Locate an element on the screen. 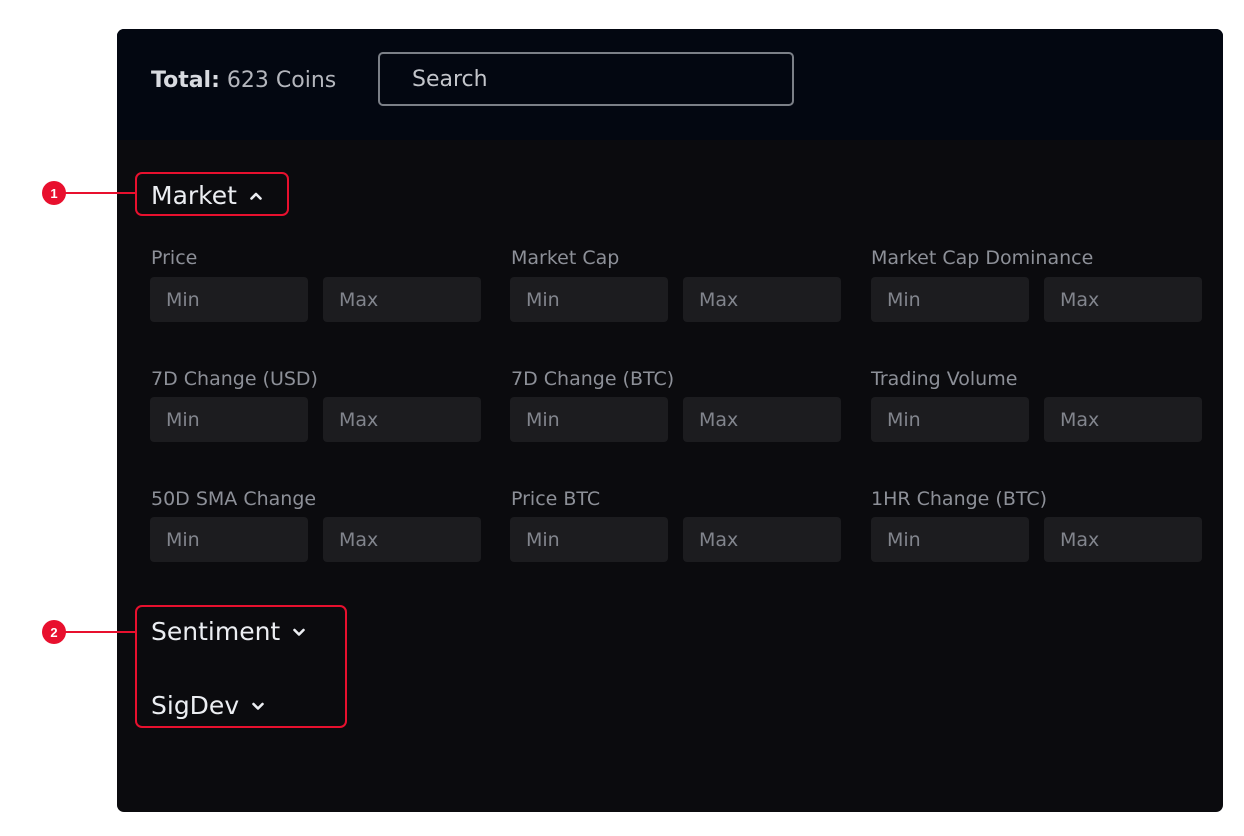 This screenshot has width=1244, height=836. 7d-change-usd-min-input is located at coordinates (229, 419).